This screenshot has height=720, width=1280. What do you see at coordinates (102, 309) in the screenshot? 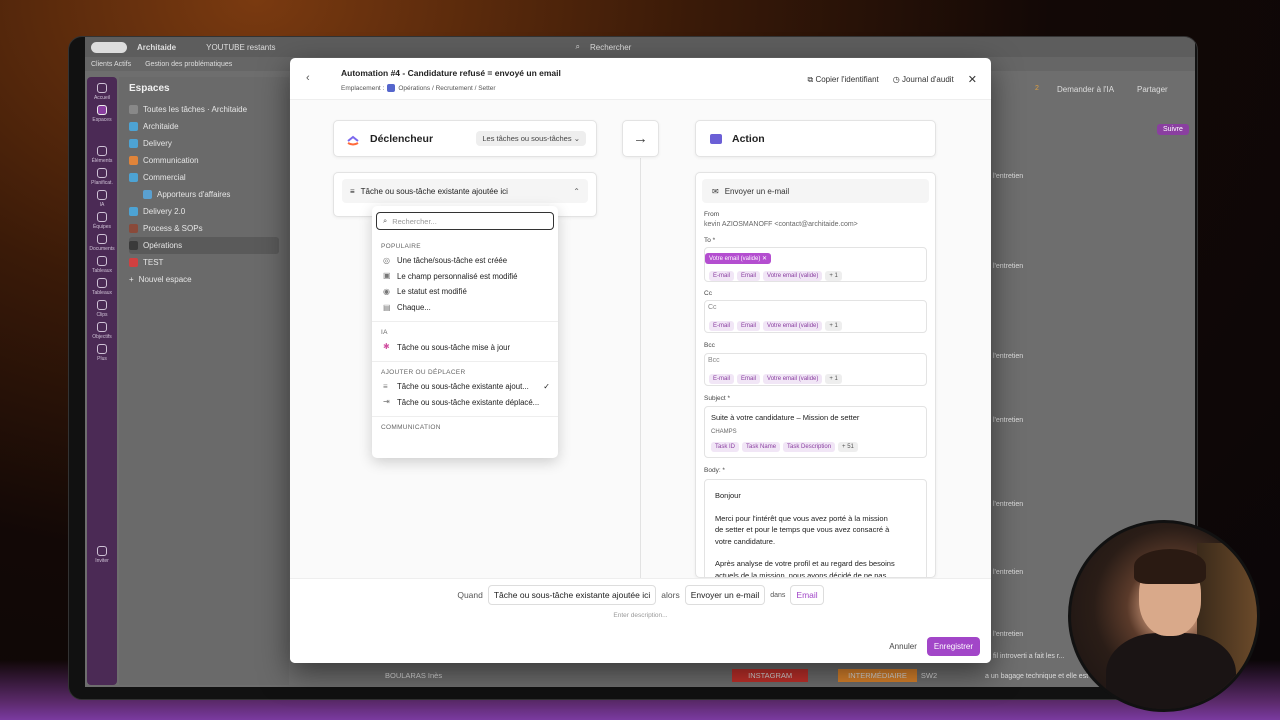
I see `rail-item-clips: Clips` at bounding box center [102, 309].